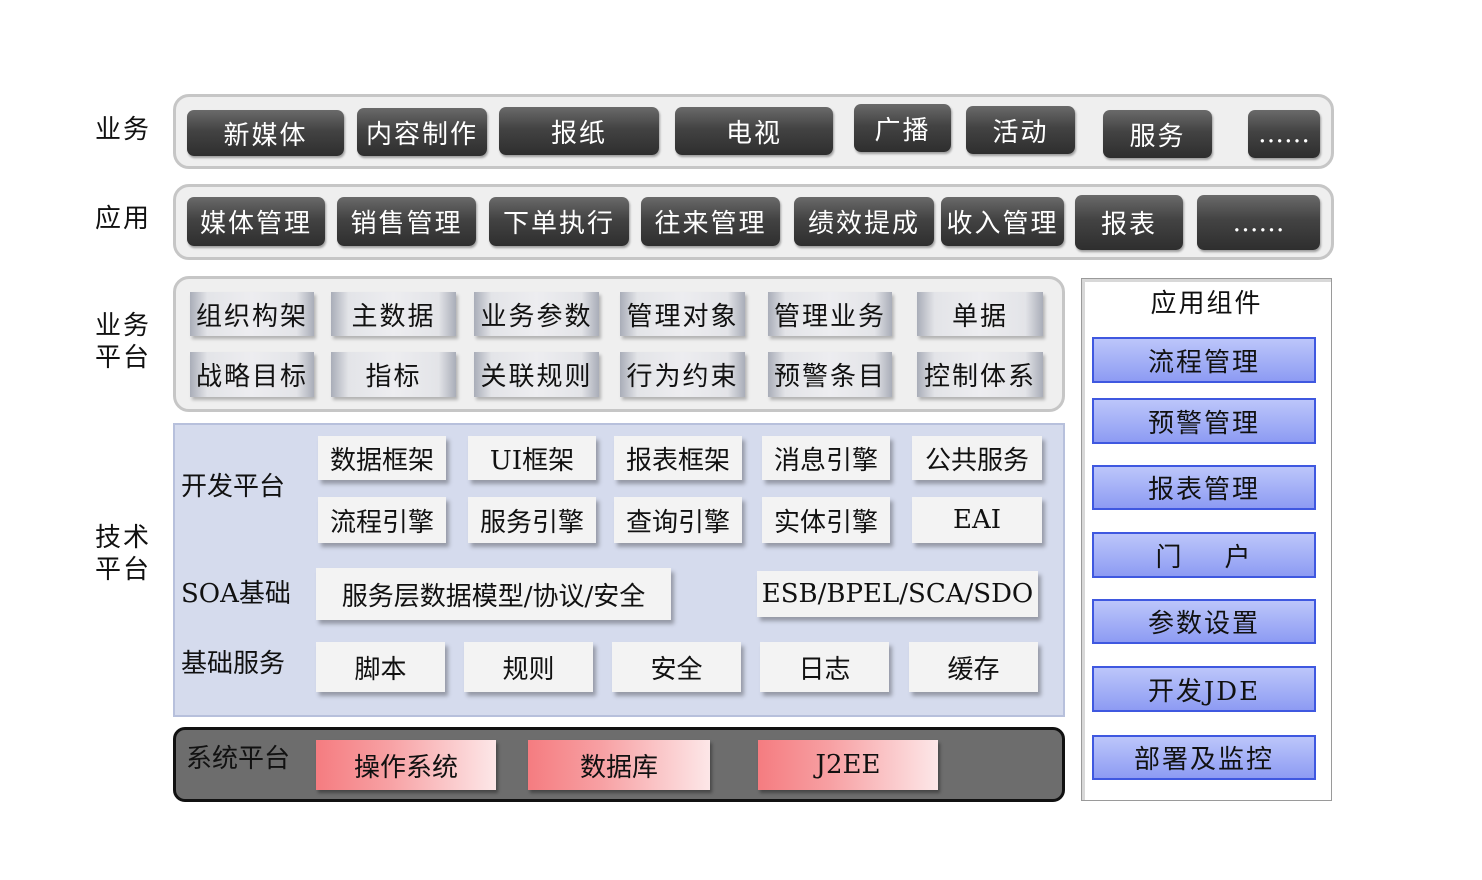 Image resolution: width=1482 pixels, height=880 pixels. Describe the element at coordinates (536, 314) in the screenshot. I see `business-platform-item: 业务参数` at that location.